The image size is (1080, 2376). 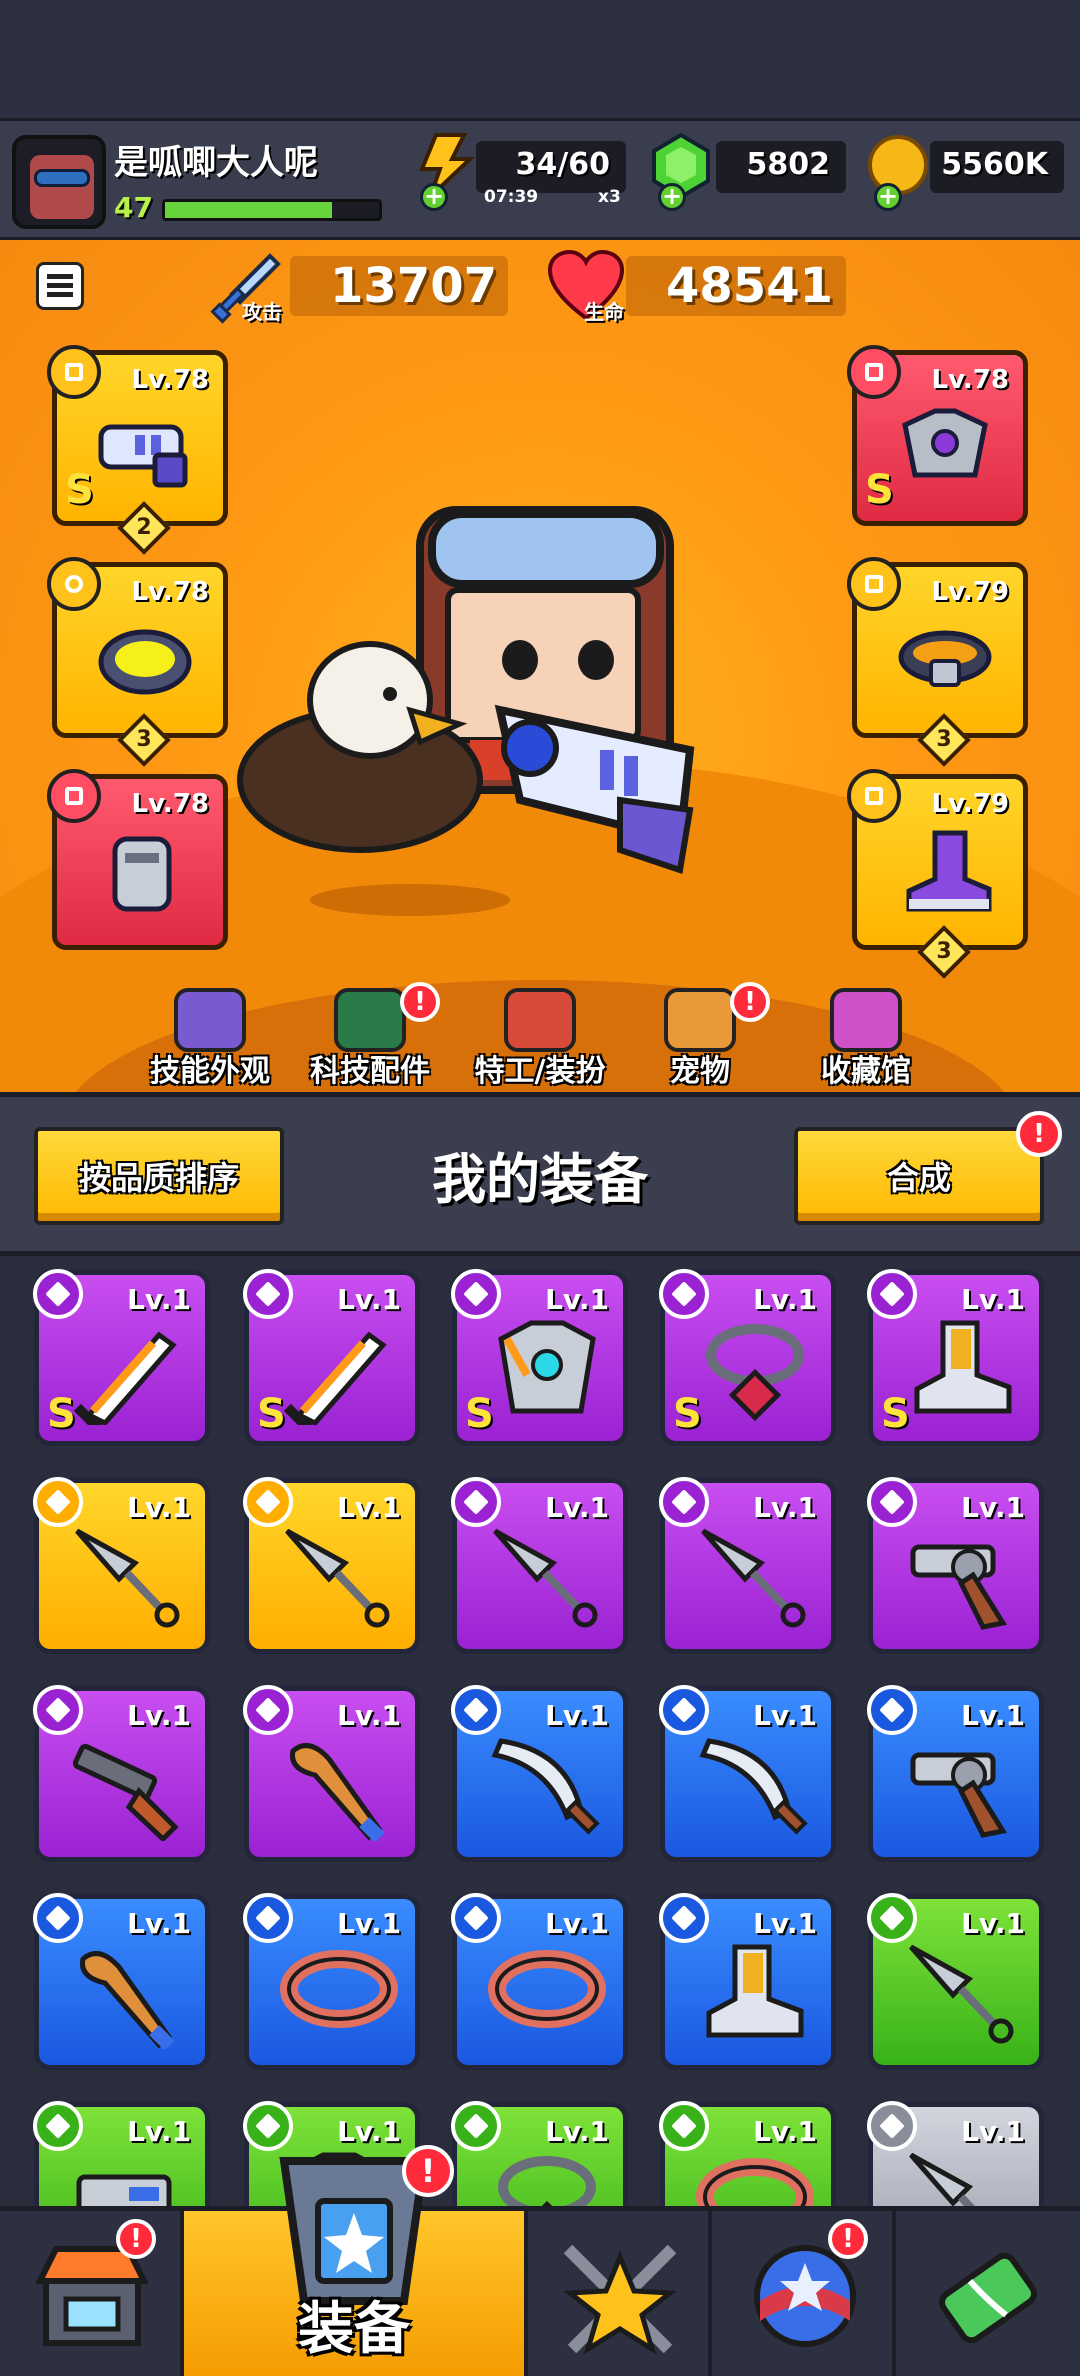 What do you see at coordinates (137, 859) in the screenshot?
I see `equip-slot-gloves: Lv.78` at bounding box center [137, 859].